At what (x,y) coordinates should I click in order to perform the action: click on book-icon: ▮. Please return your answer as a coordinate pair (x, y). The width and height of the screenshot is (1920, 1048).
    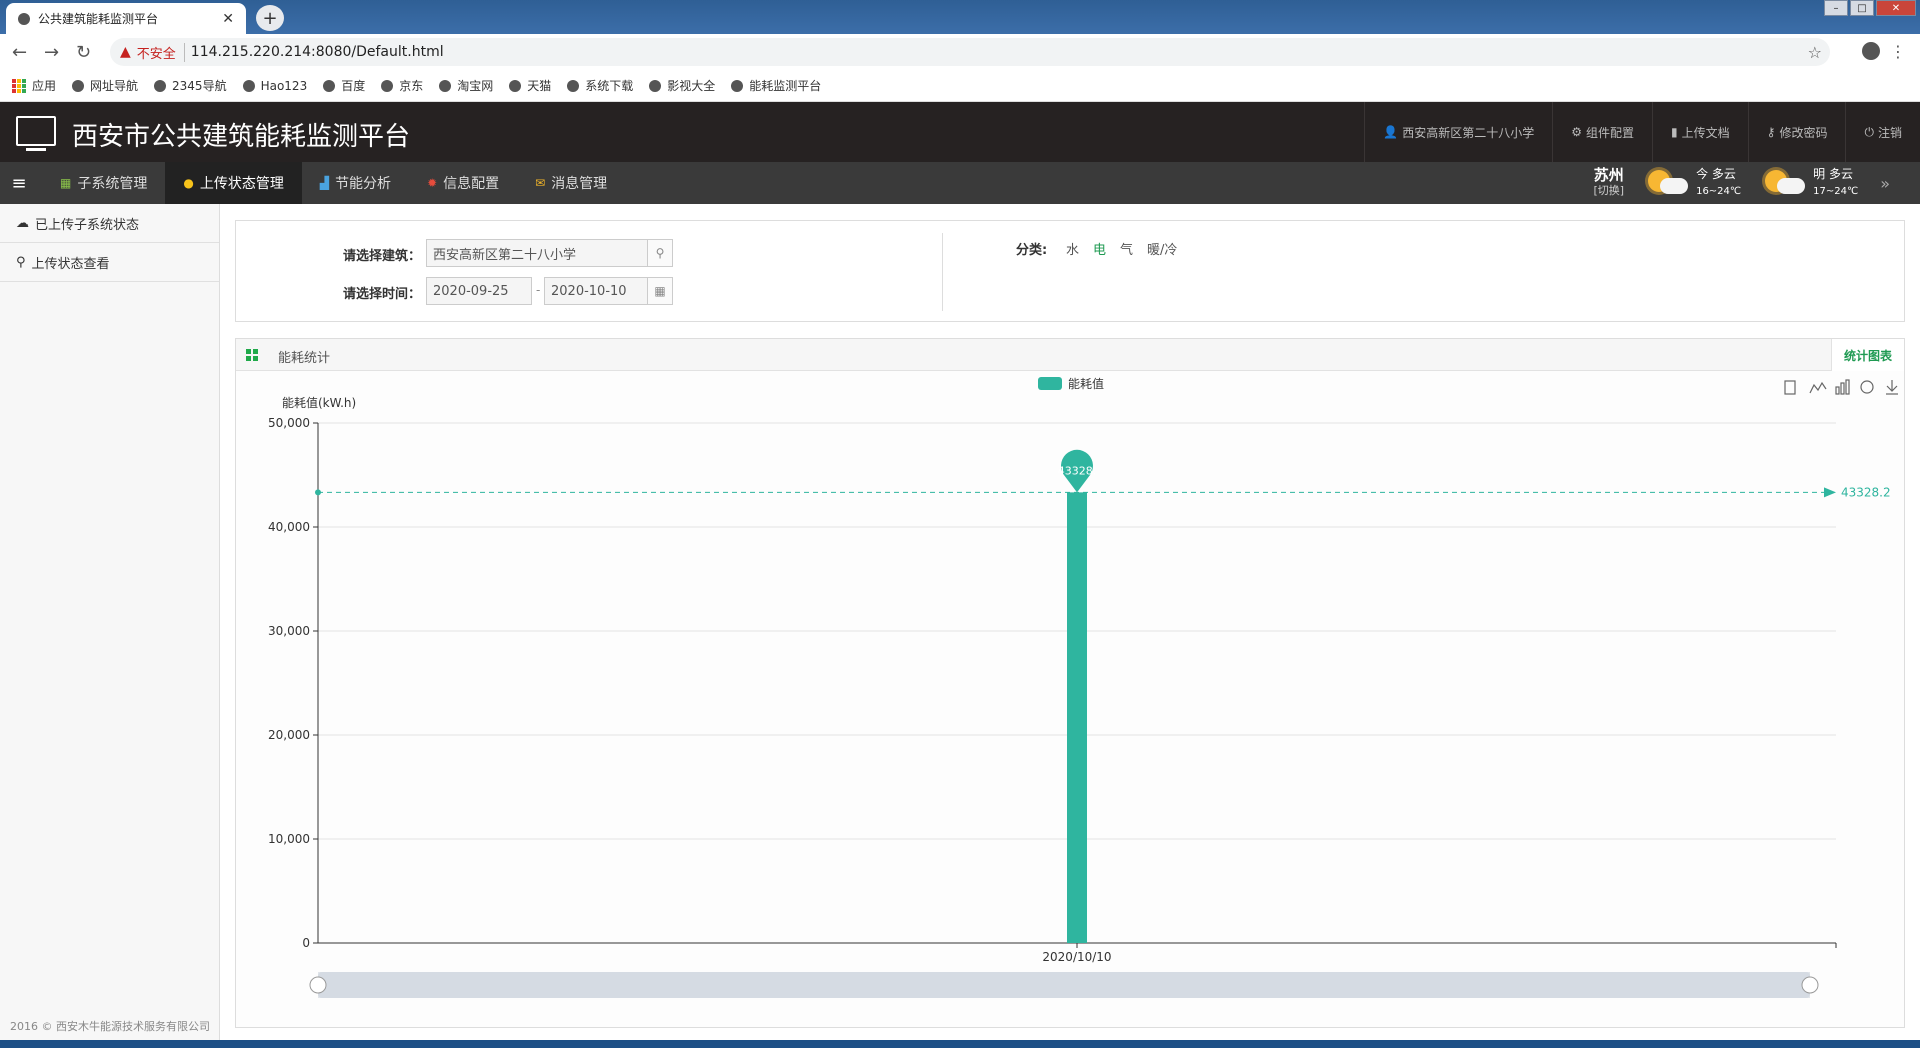
    Looking at the image, I should click on (1674, 132).